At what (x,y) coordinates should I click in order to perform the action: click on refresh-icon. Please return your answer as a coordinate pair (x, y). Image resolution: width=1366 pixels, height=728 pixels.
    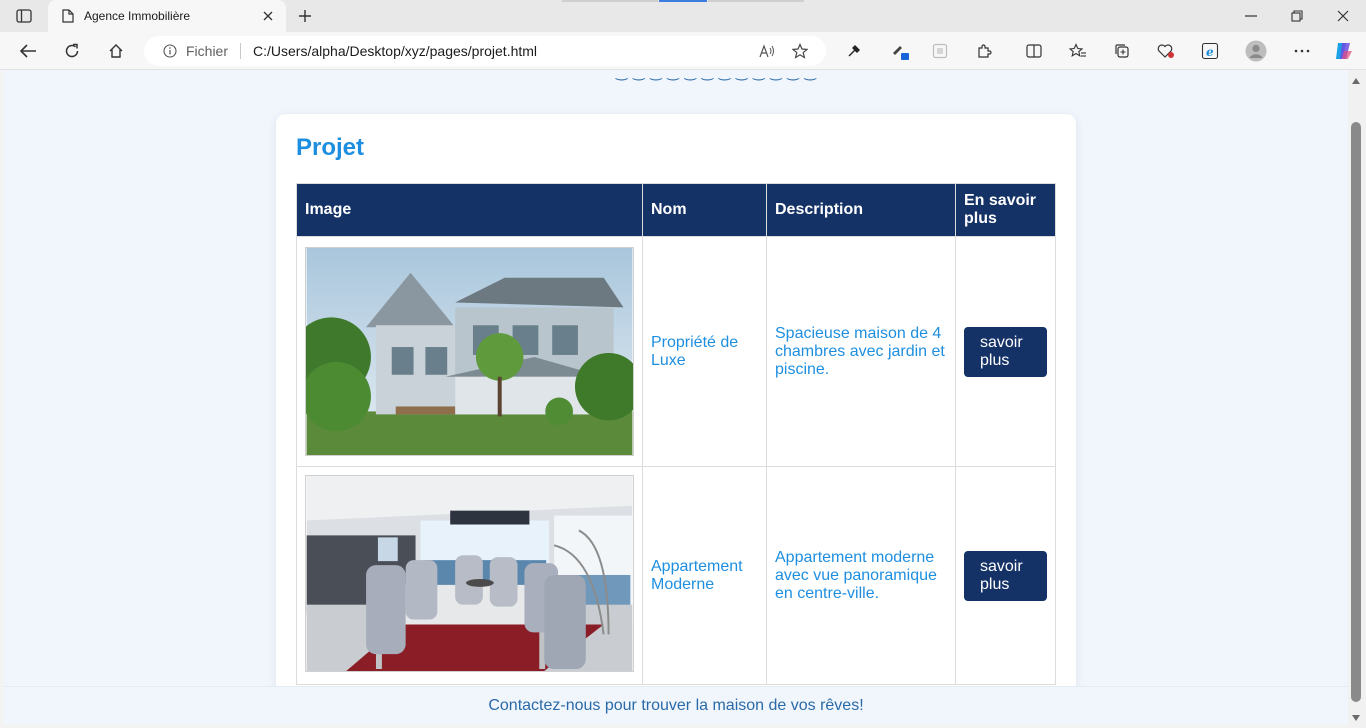
    Looking at the image, I should click on (72, 51).